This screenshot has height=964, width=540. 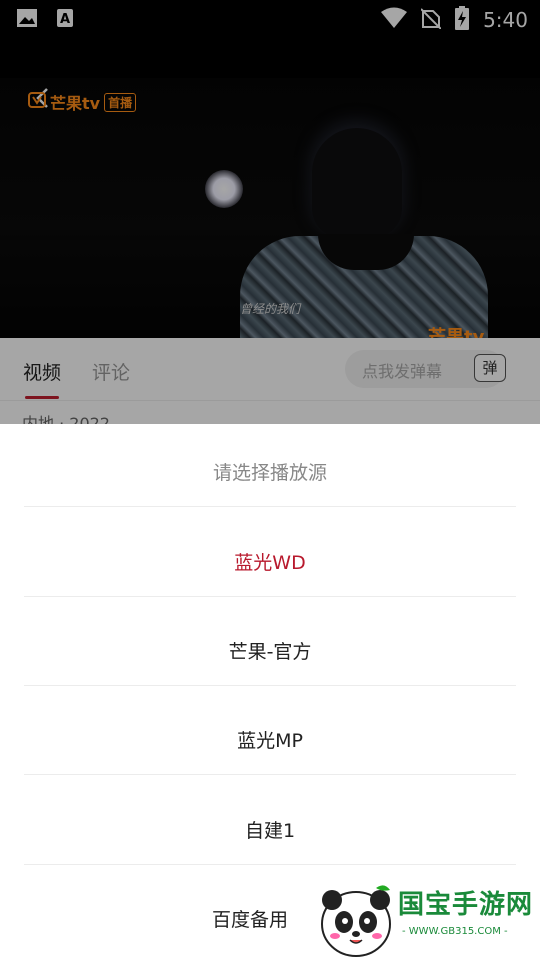 I want to click on source-option: 蓝光WD, so click(x=270, y=561).